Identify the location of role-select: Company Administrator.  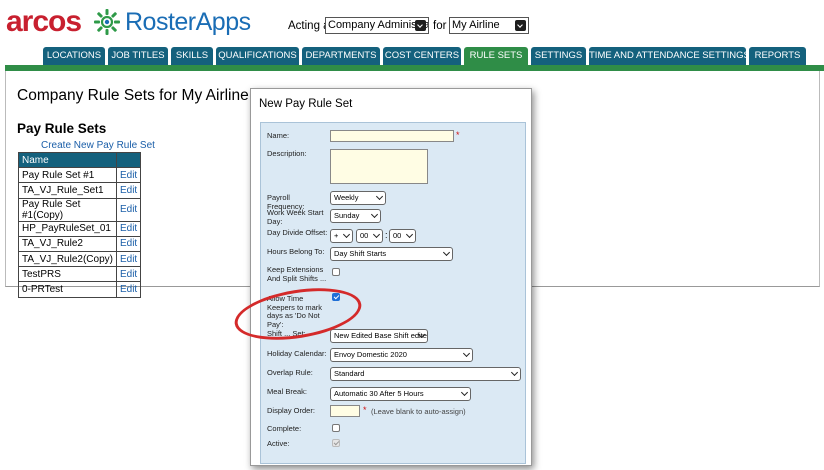
(377, 25).